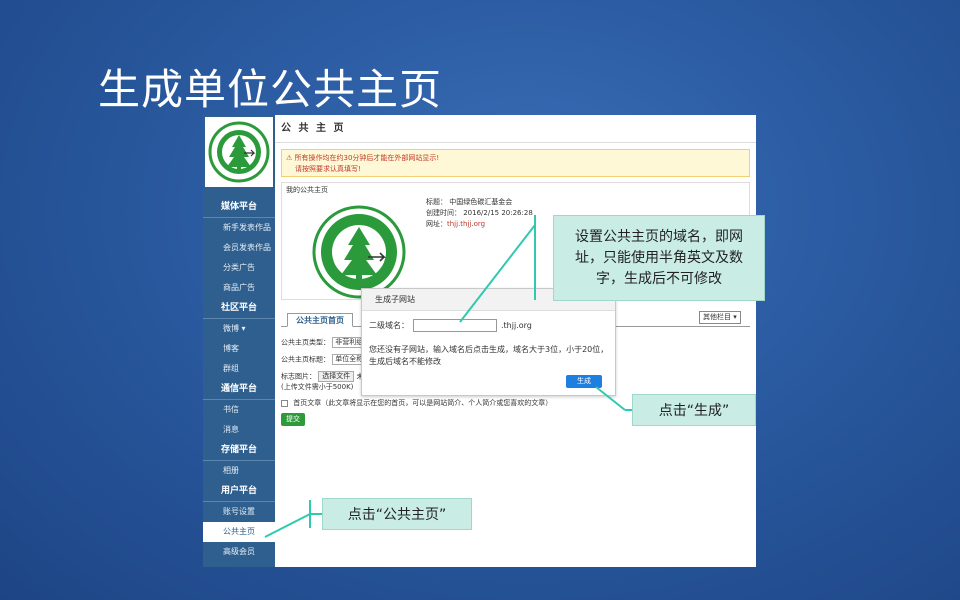 This screenshot has width=960, height=600. I want to click on info-site-label: 网址：, so click(436, 224).